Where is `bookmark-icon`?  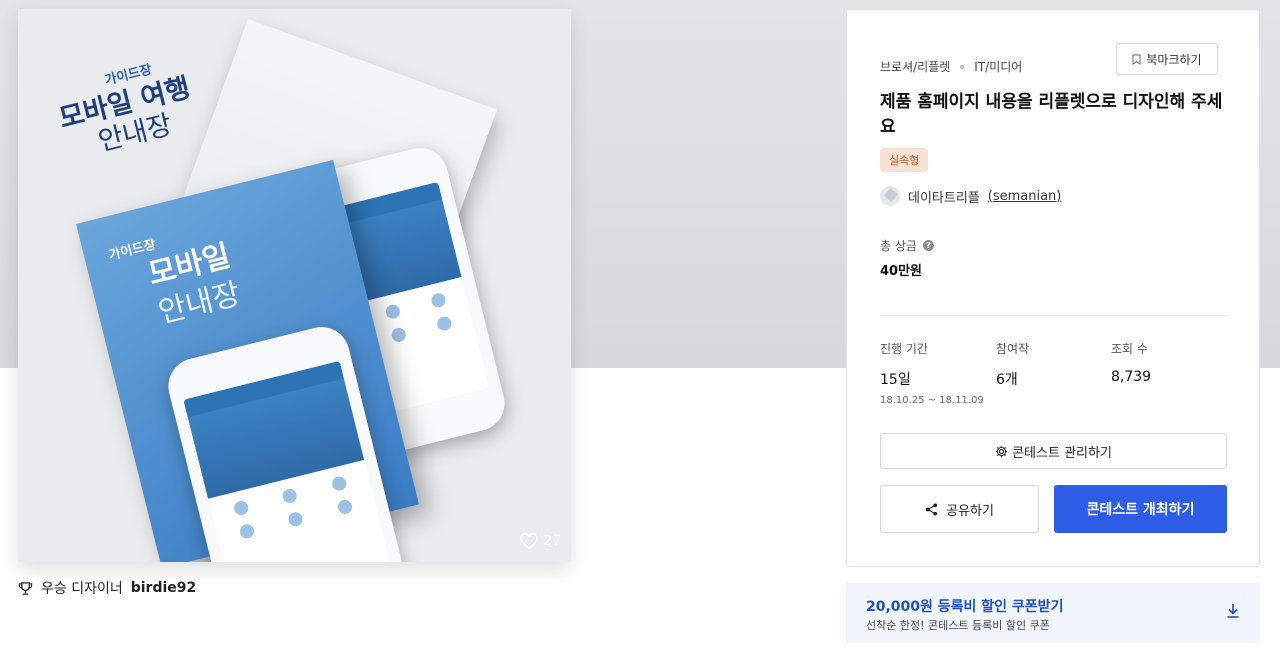
bookmark-icon is located at coordinates (1136, 59).